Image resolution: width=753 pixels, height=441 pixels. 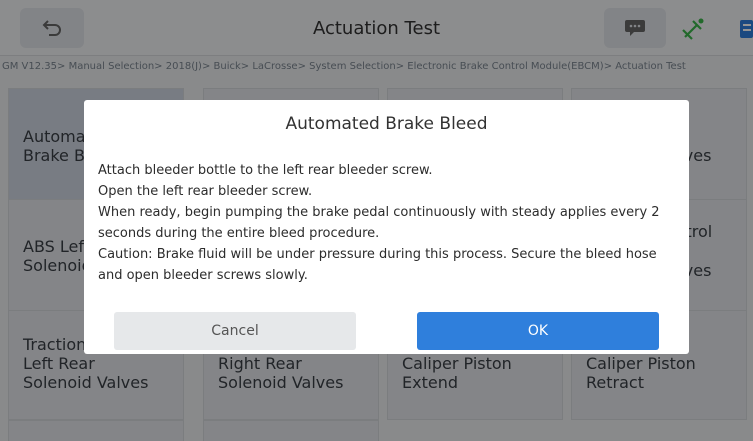 What do you see at coordinates (205, 191) in the screenshot?
I see `dialog-message-line: Open the left rear bleeder screw.` at bounding box center [205, 191].